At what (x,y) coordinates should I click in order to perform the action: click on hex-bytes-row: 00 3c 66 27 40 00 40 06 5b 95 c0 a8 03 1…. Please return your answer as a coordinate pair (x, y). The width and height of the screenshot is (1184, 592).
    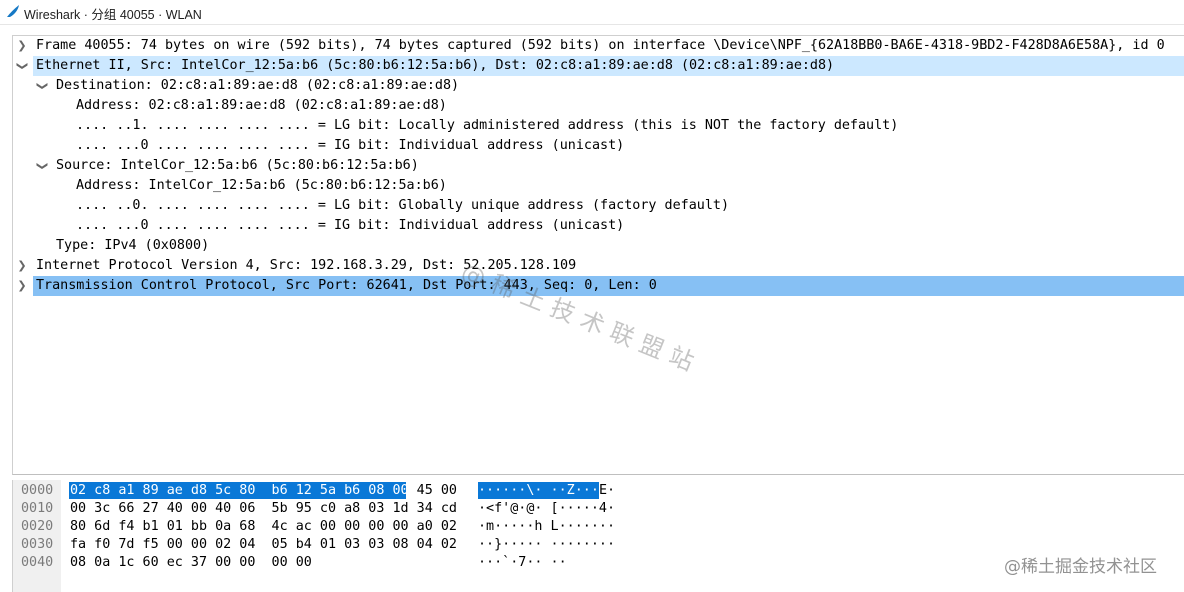
    Looking at the image, I should click on (263, 509).